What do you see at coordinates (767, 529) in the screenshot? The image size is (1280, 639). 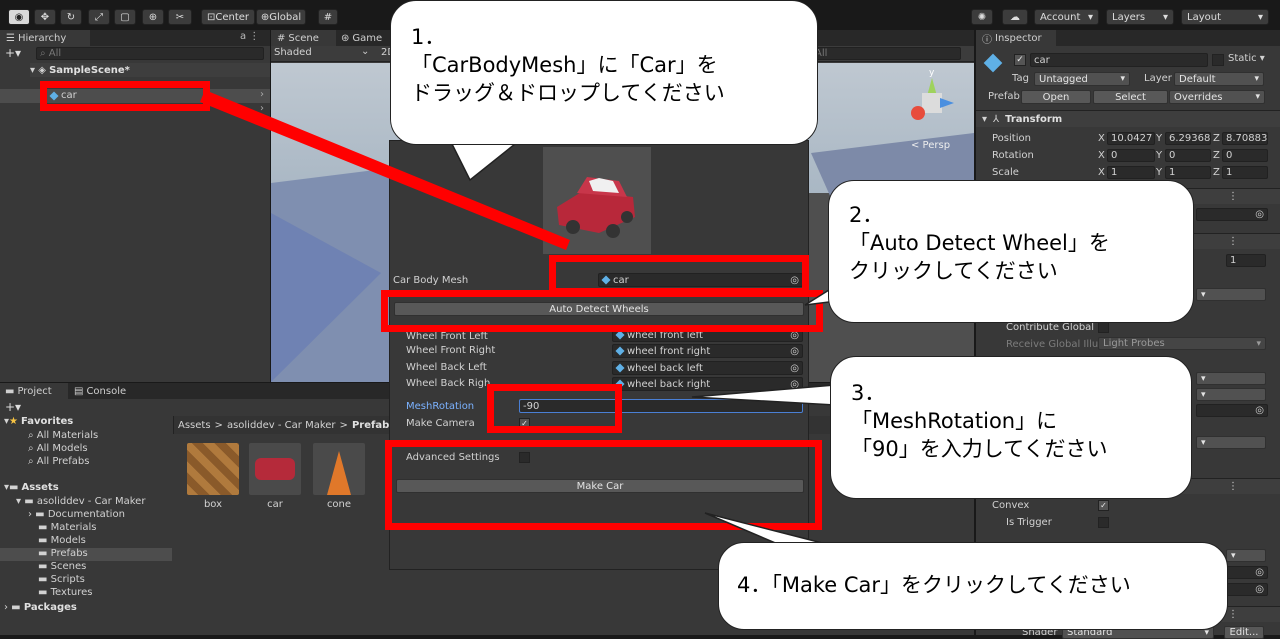 I see `callout4-tail` at bounding box center [767, 529].